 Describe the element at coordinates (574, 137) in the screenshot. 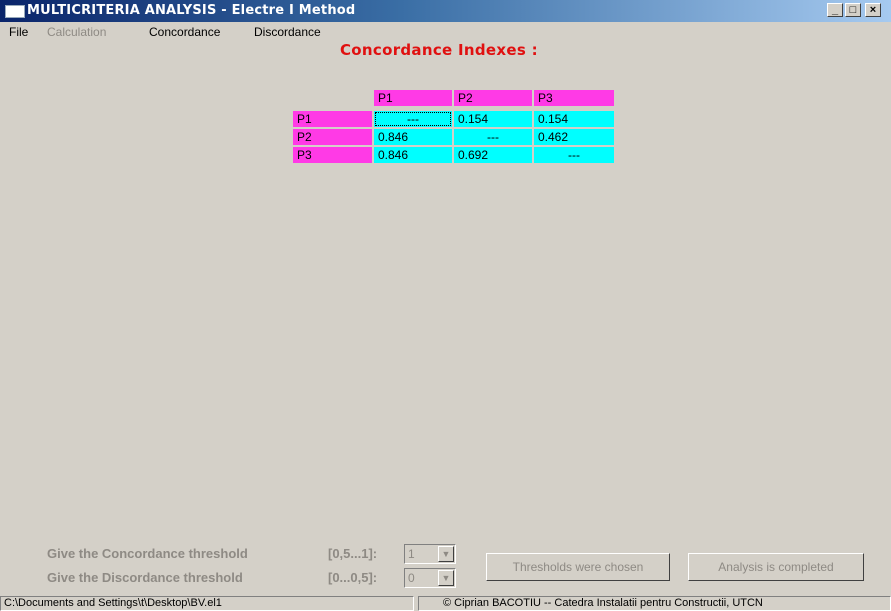

I see `table-cell: 0.462` at that location.